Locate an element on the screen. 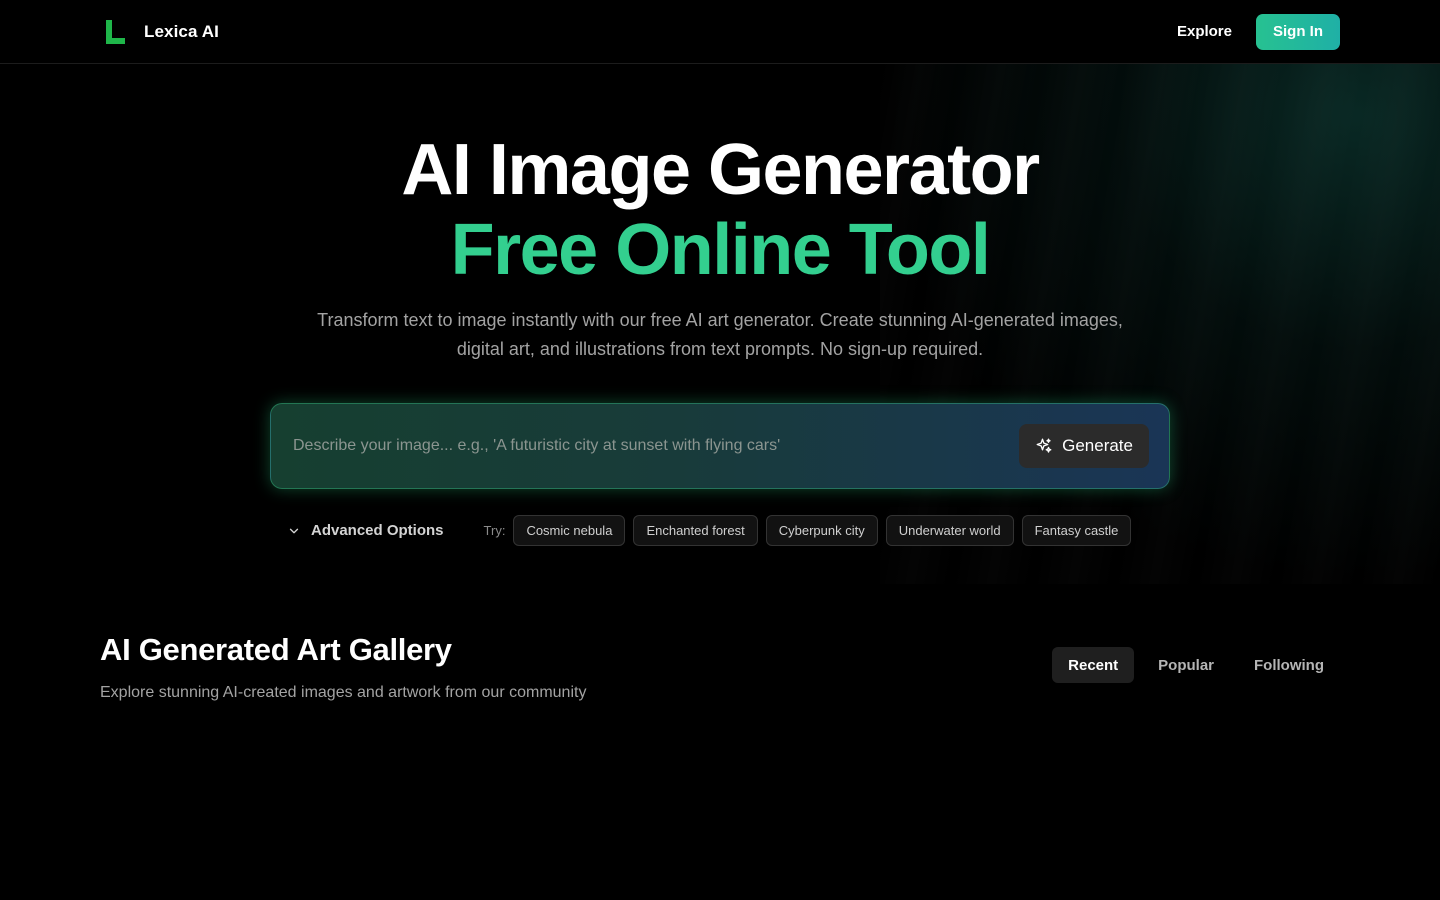 The image size is (1440, 900). suggestion-chip: Enchanted forest is located at coordinates (695, 530).